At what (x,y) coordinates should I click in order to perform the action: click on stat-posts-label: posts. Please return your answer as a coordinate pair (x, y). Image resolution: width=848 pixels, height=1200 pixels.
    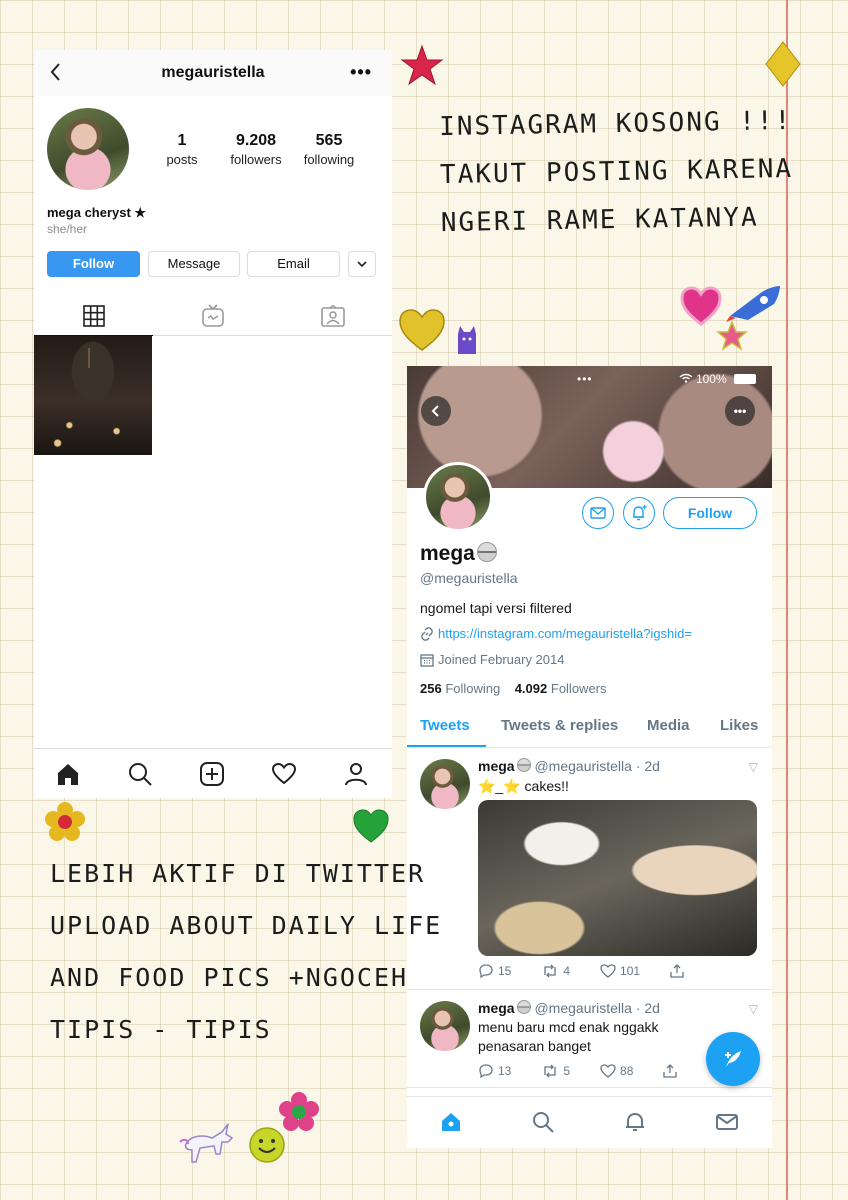
    Looking at the image, I should click on (182, 159).